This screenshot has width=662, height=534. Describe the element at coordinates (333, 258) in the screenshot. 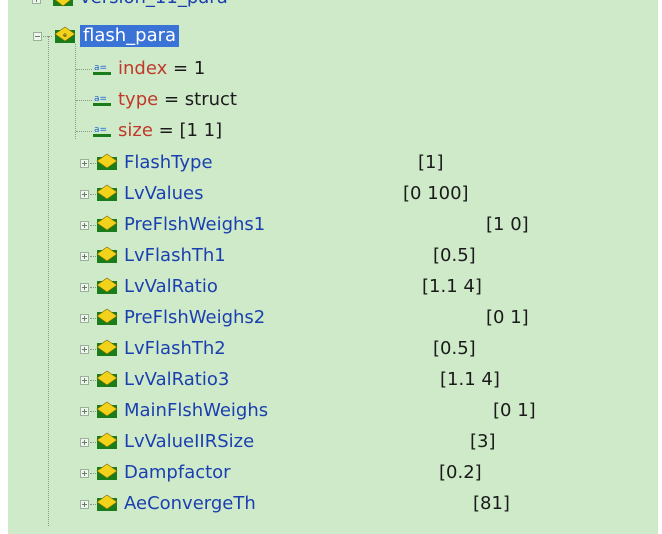

I see `tree-node-lvflashth1: LvFlashTh1 [0.5]` at that location.